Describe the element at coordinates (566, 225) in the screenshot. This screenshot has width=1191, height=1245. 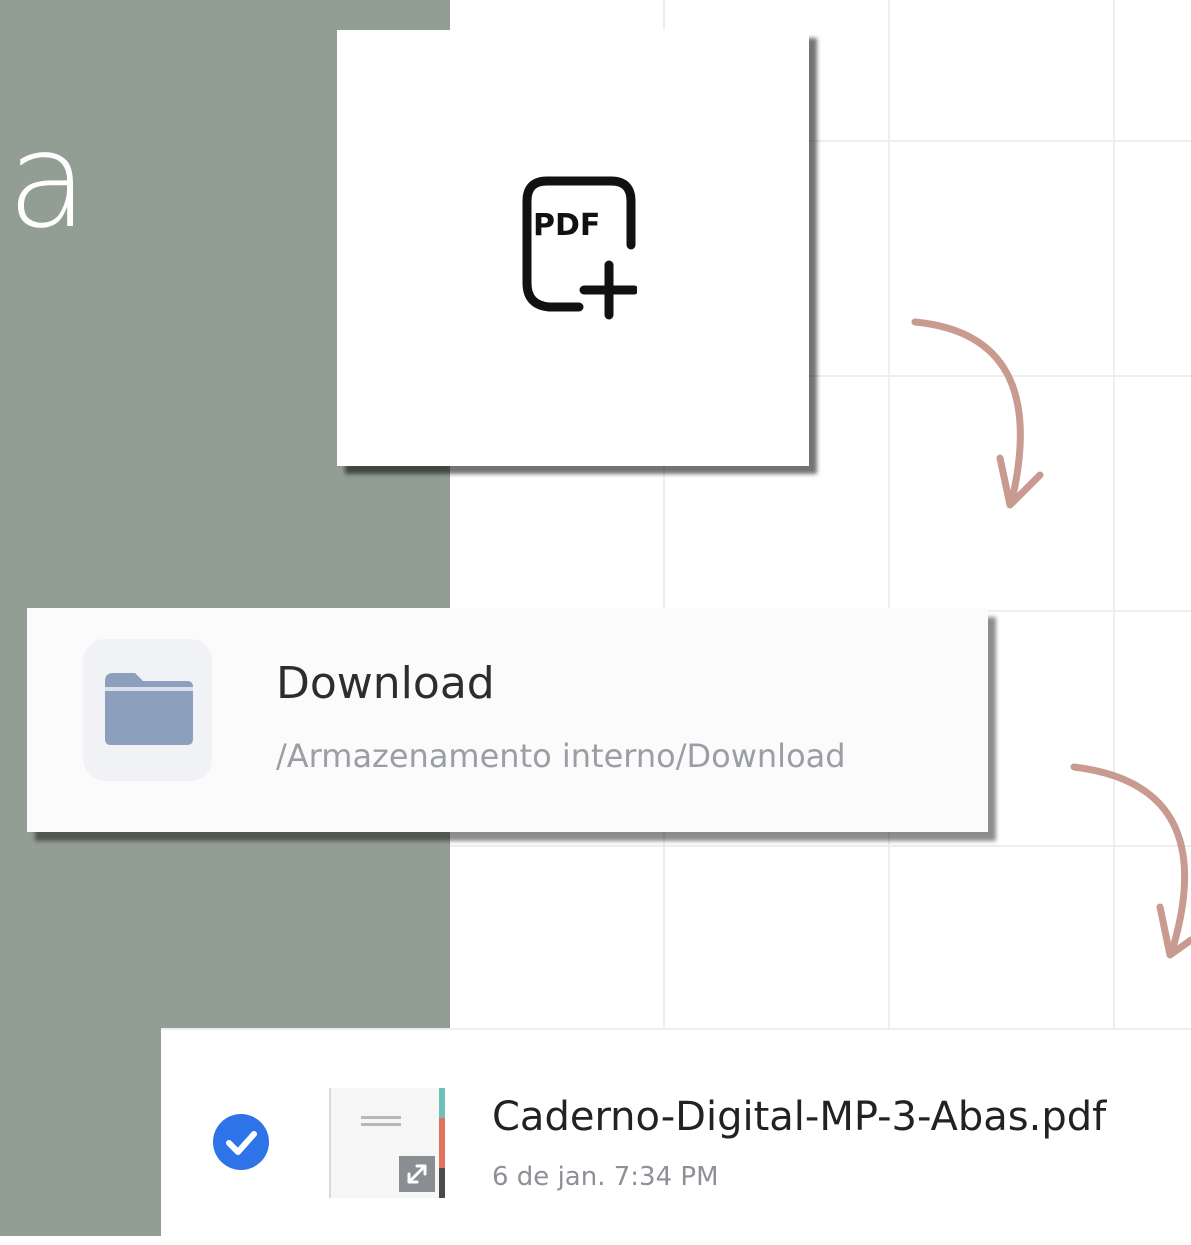
I see `pdf-icon-label: PDF` at that location.